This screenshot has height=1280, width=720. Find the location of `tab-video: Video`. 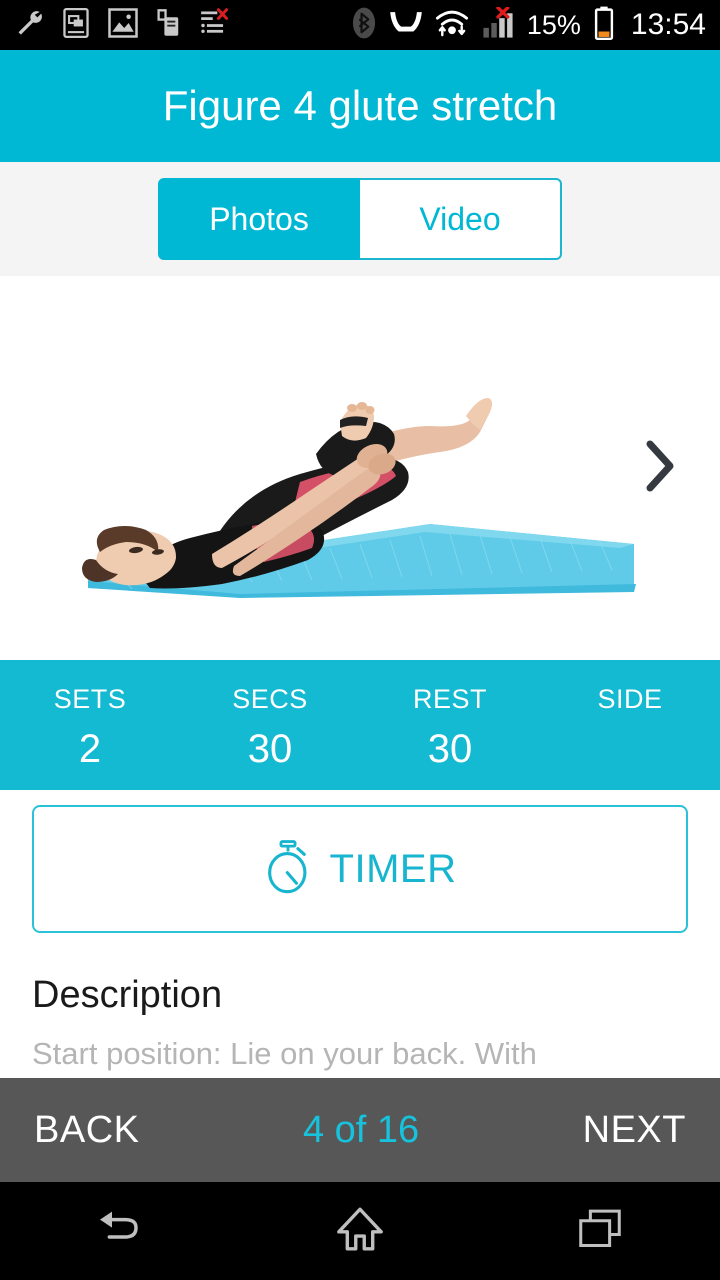

tab-video: Video is located at coordinates (461, 219).